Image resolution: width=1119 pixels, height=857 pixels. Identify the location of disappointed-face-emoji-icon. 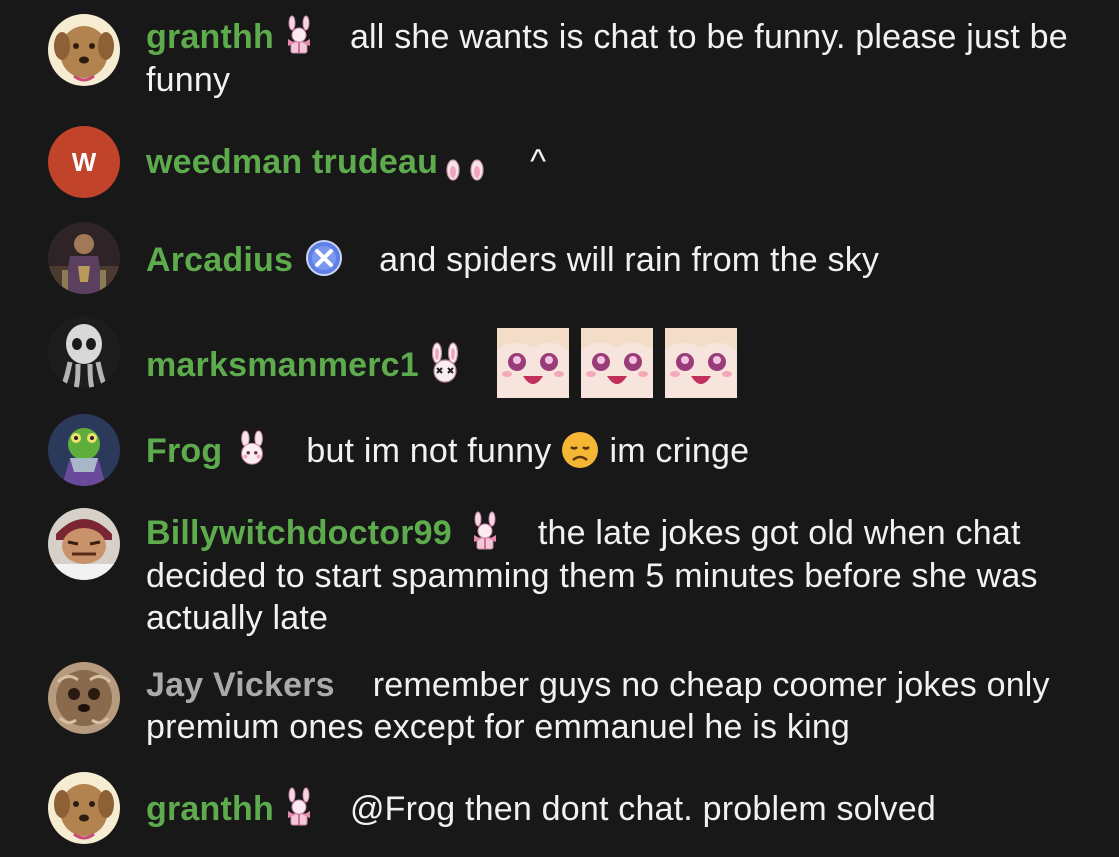
(580, 450).